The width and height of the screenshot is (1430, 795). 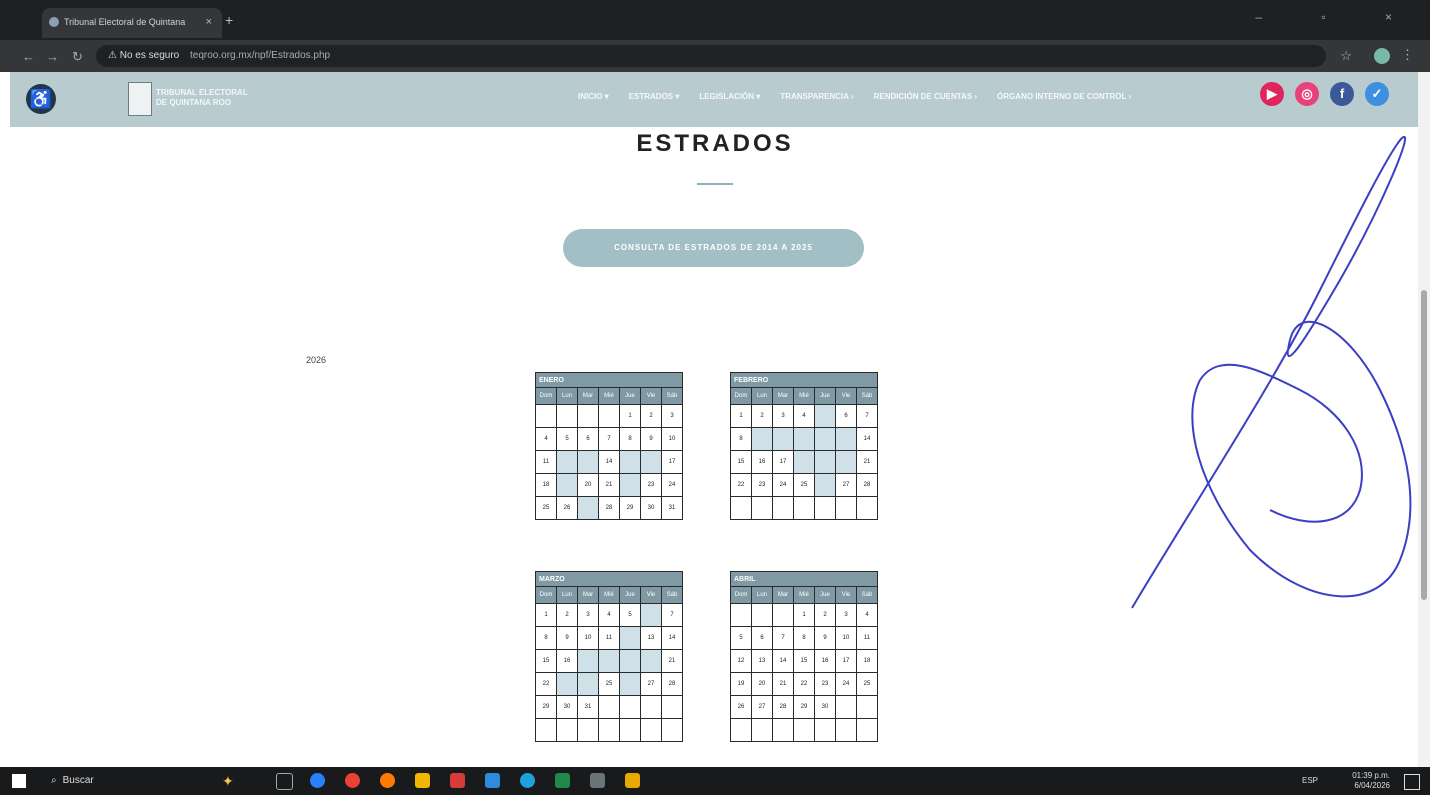 What do you see at coordinates (867, 661) in the screenshot?
I see `calendar-day: 18` at bounding box center [867, 661].